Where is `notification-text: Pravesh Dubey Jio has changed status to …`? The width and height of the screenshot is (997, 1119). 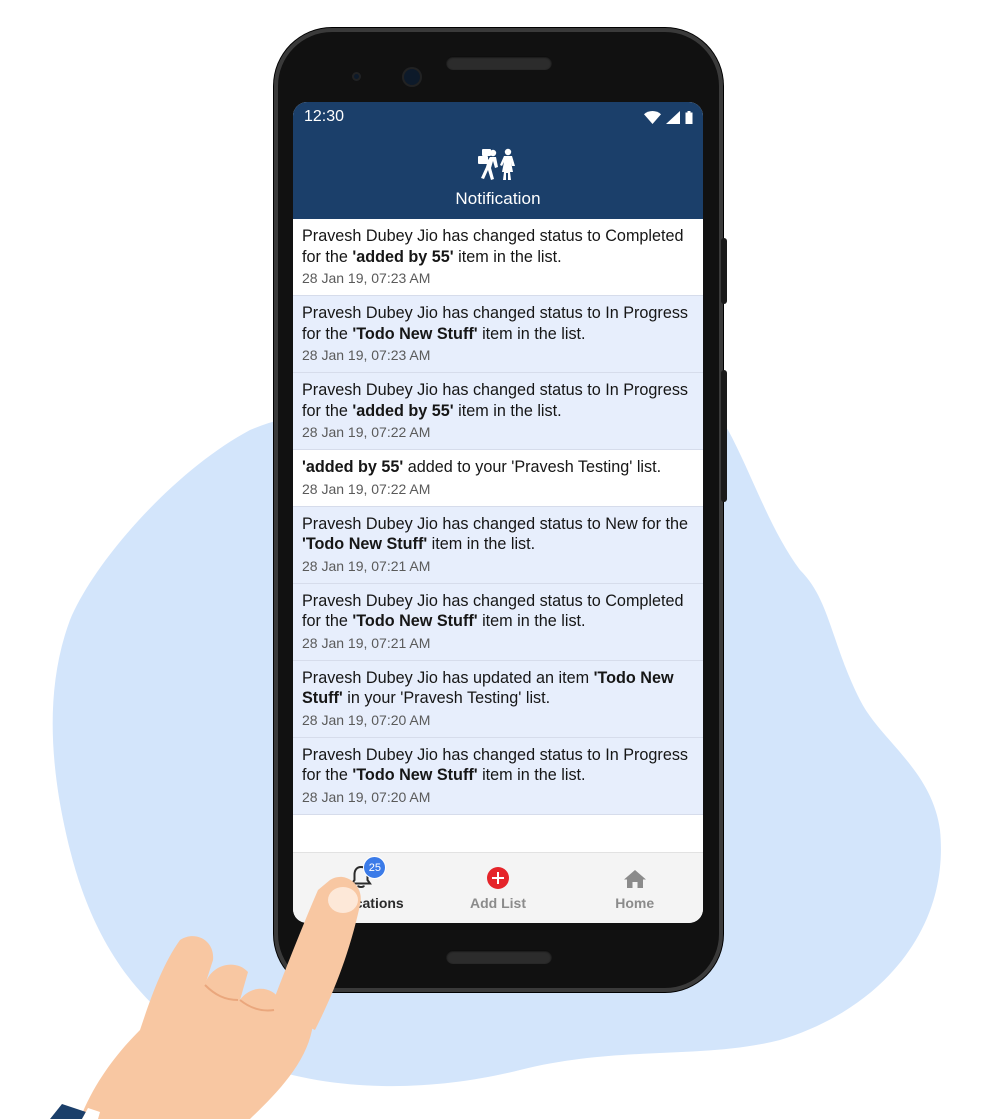 notification-text: Pravesh Dubey Jio has changed status to … is located at coordinates (495, 523).